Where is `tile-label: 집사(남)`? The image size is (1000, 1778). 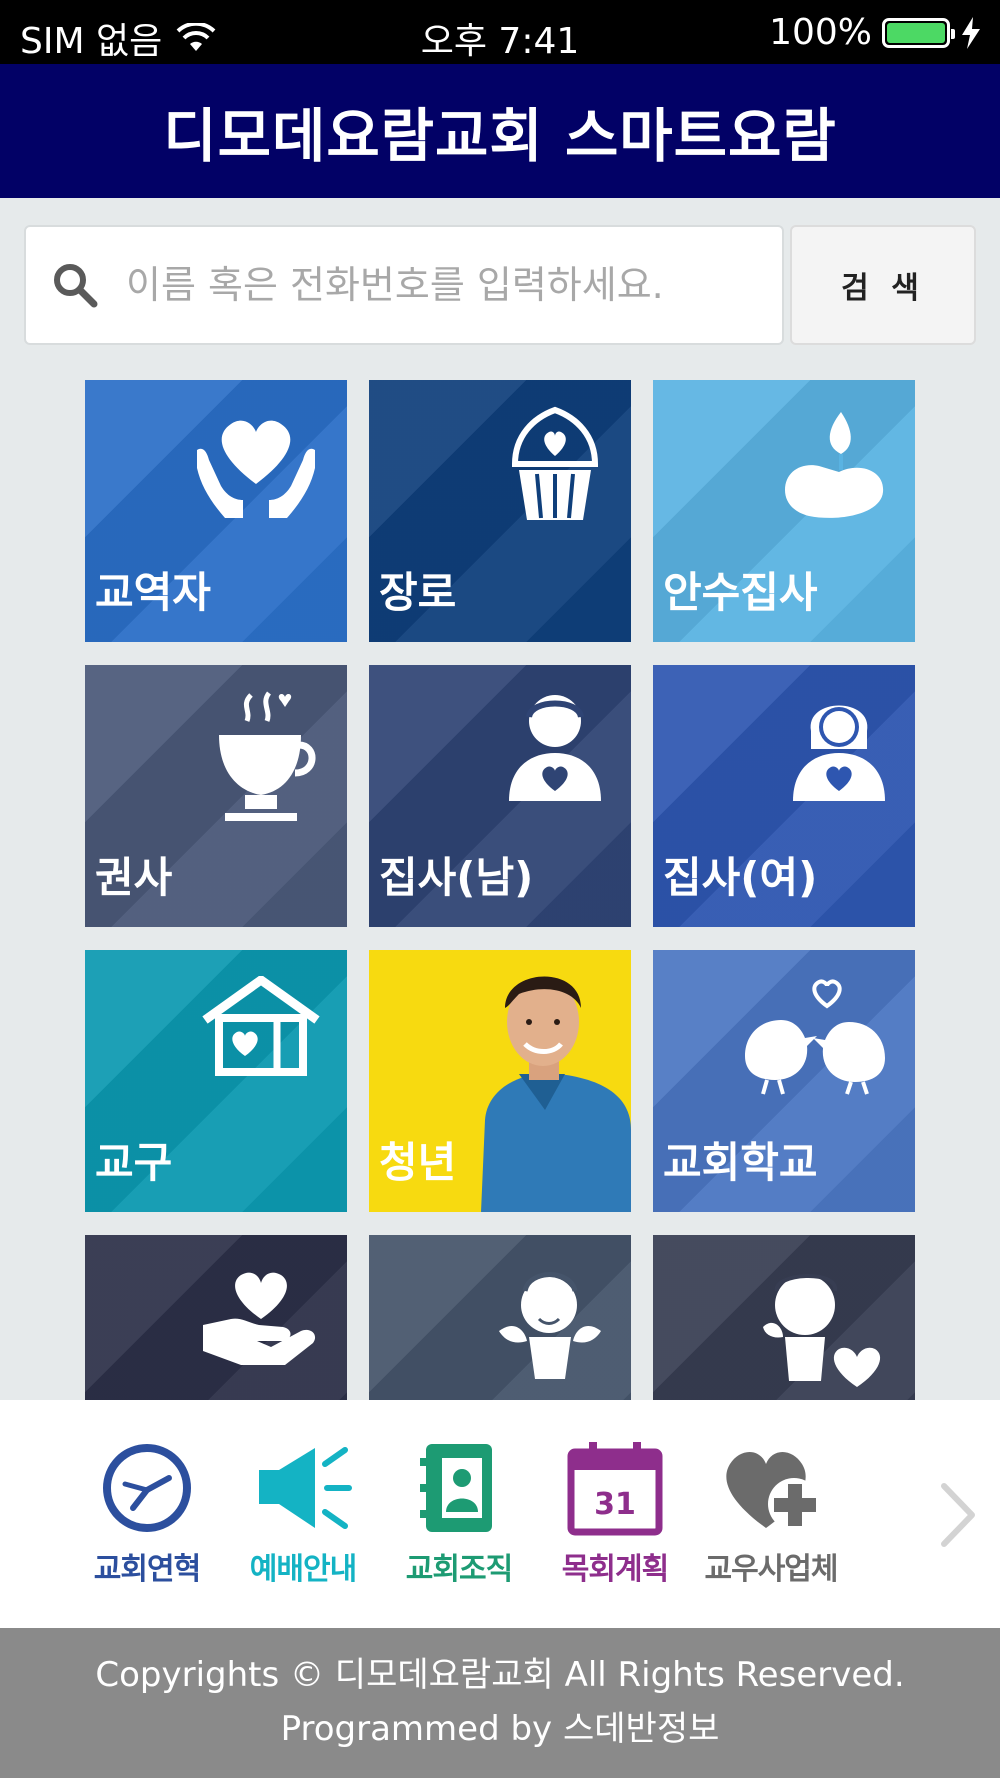 tile-label: 집사(남) is located at coordinates (456, 877).